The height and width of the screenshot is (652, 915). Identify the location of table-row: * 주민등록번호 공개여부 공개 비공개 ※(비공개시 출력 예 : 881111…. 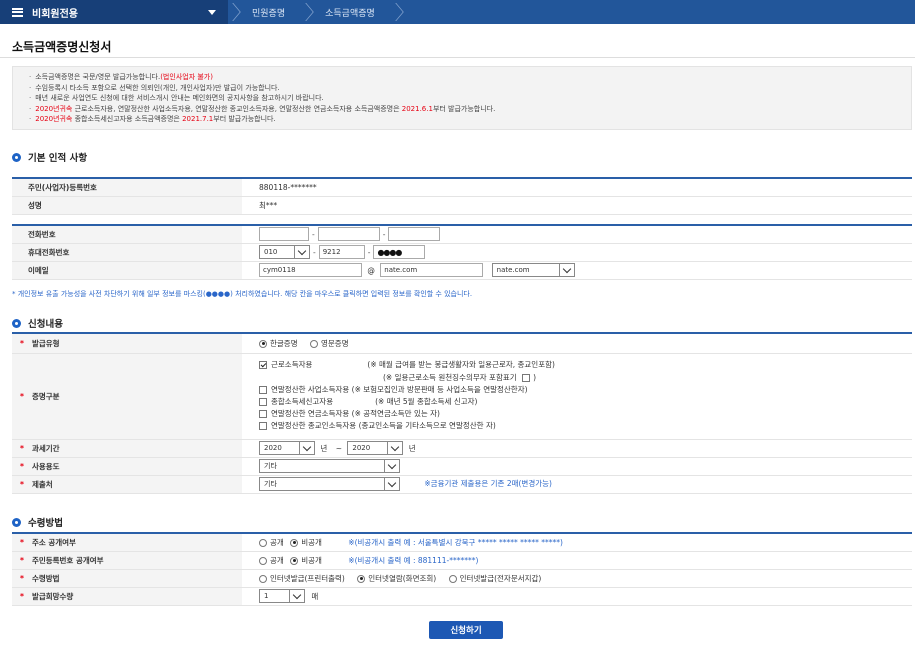
(462, 560).